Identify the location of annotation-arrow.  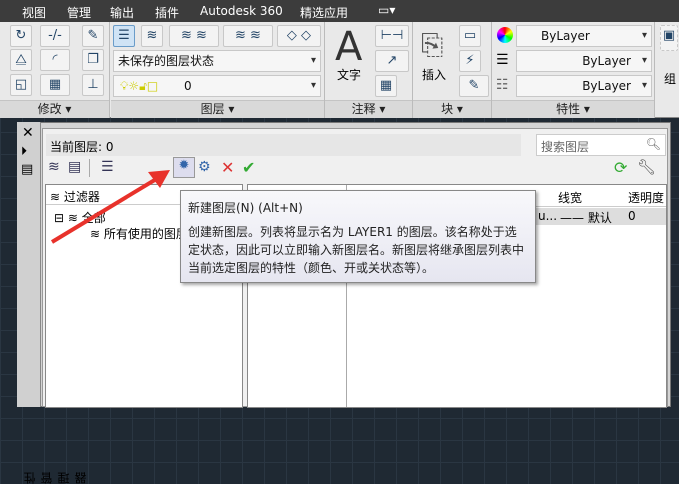
(110, 207).